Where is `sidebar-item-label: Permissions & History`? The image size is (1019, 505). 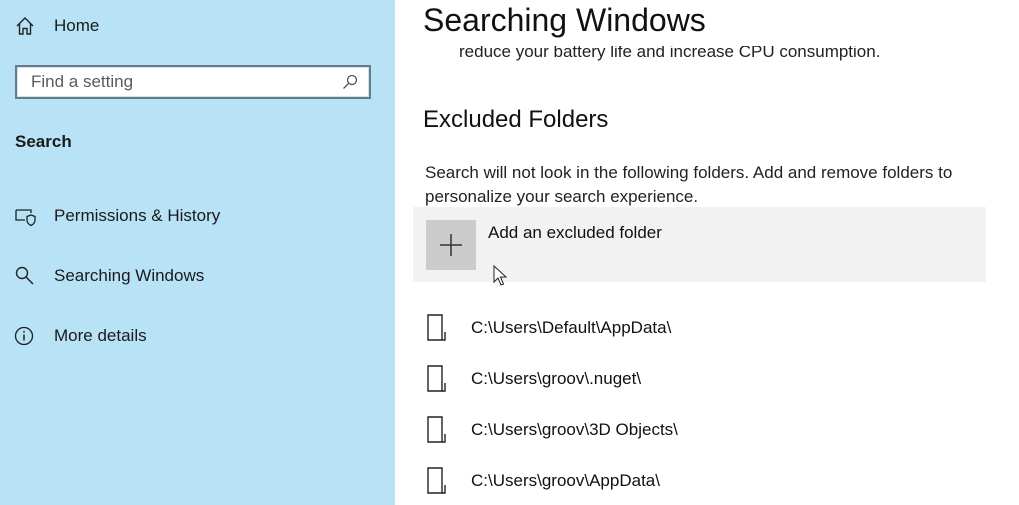
sidebar-item-label: Permissions & History is located at coordinates (137, 215).